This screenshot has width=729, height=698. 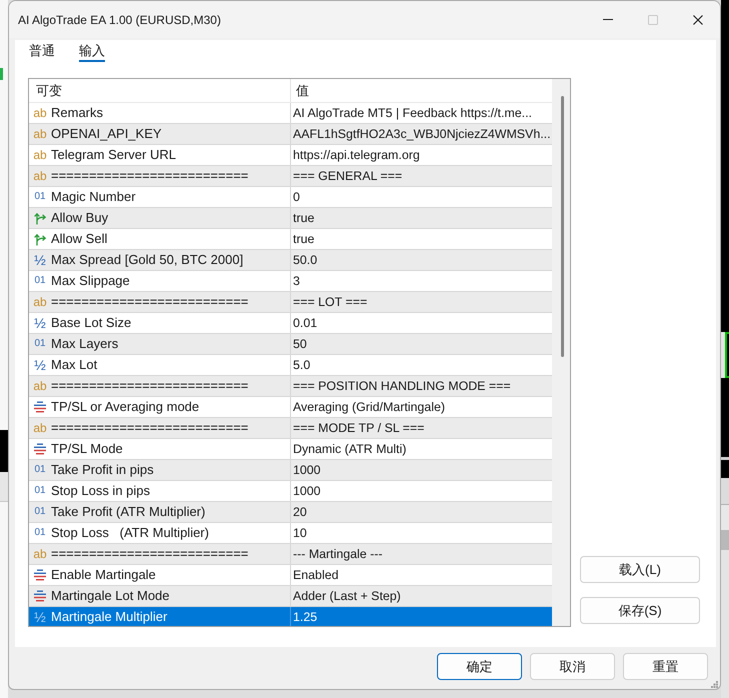 What do you see at coordinates (42, 52) in the screenshot?
I see `tab: 普通` at bounding box center [42, 52].